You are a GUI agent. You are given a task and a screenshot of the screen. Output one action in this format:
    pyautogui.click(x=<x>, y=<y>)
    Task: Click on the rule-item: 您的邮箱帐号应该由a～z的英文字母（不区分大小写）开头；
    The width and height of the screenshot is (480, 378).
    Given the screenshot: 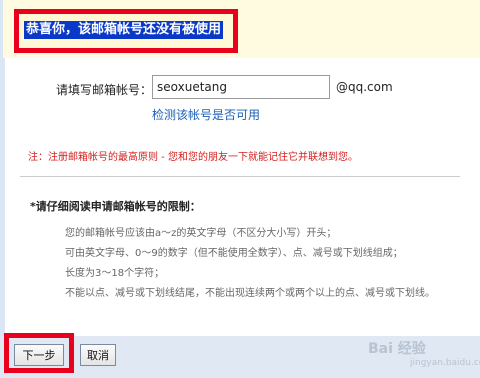 What is the action you would take?
    pyautogui.click(x=201, y=233)
    